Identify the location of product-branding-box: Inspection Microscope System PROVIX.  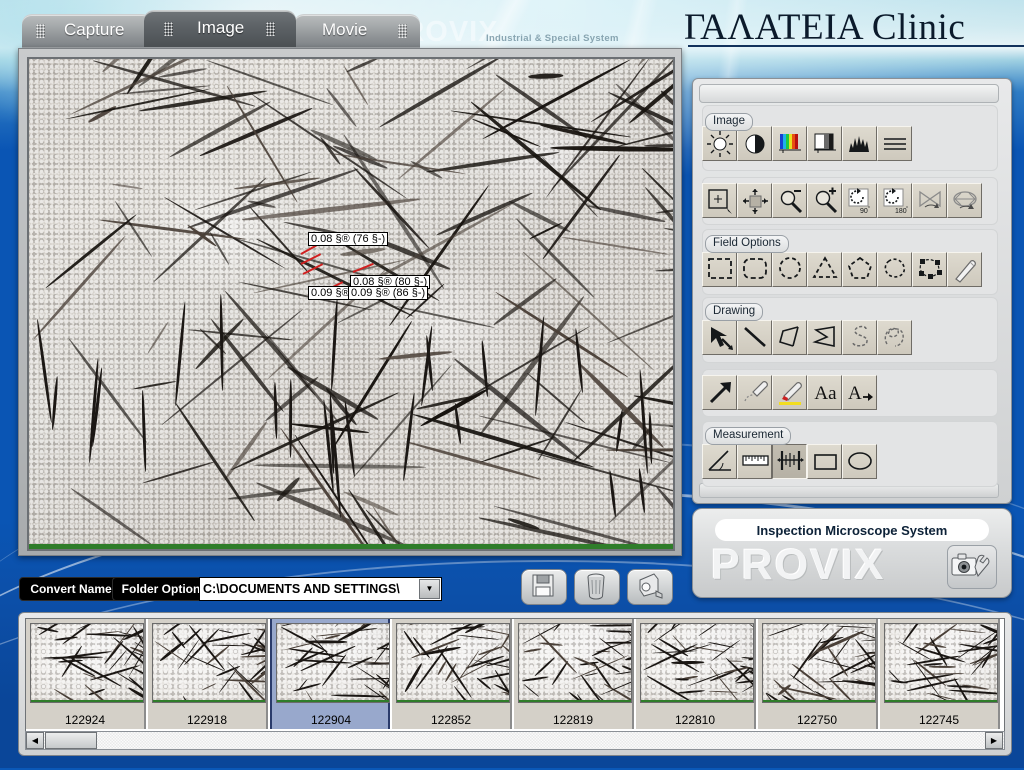
(852, 553).